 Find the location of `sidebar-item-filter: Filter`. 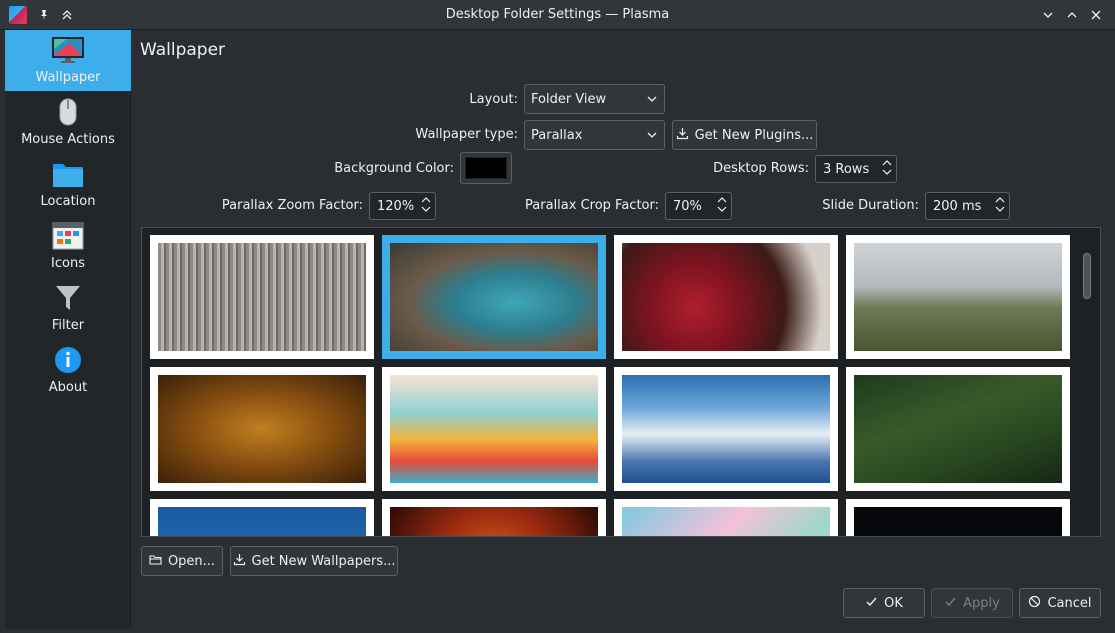

sidebar-item-filter: Filter is located at coordinates (68, 308).